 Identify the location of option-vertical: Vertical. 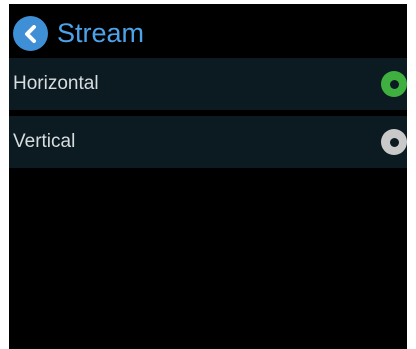
(208, 142).